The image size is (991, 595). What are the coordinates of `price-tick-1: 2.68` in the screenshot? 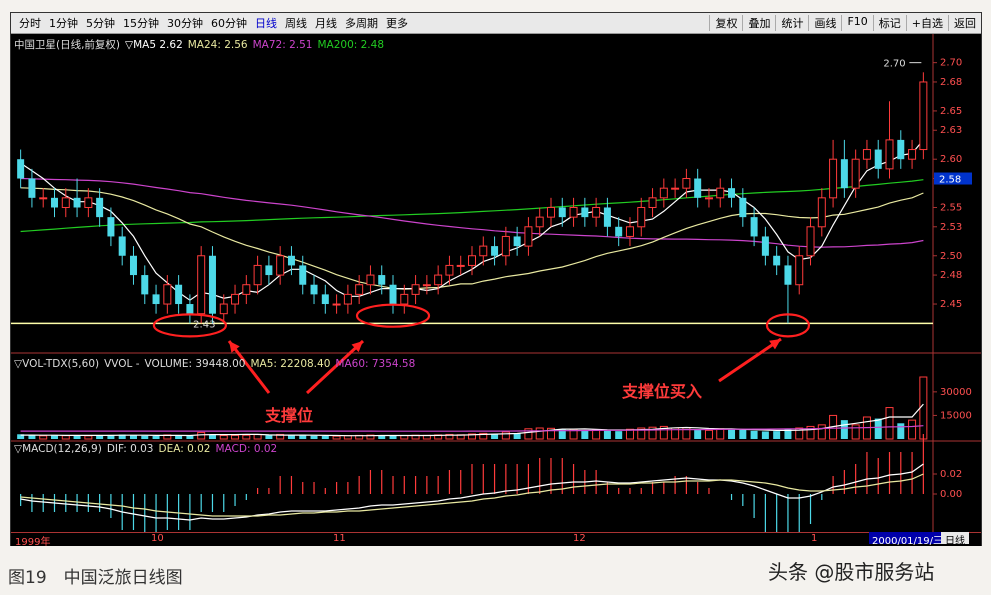 It's located at (951, 82).